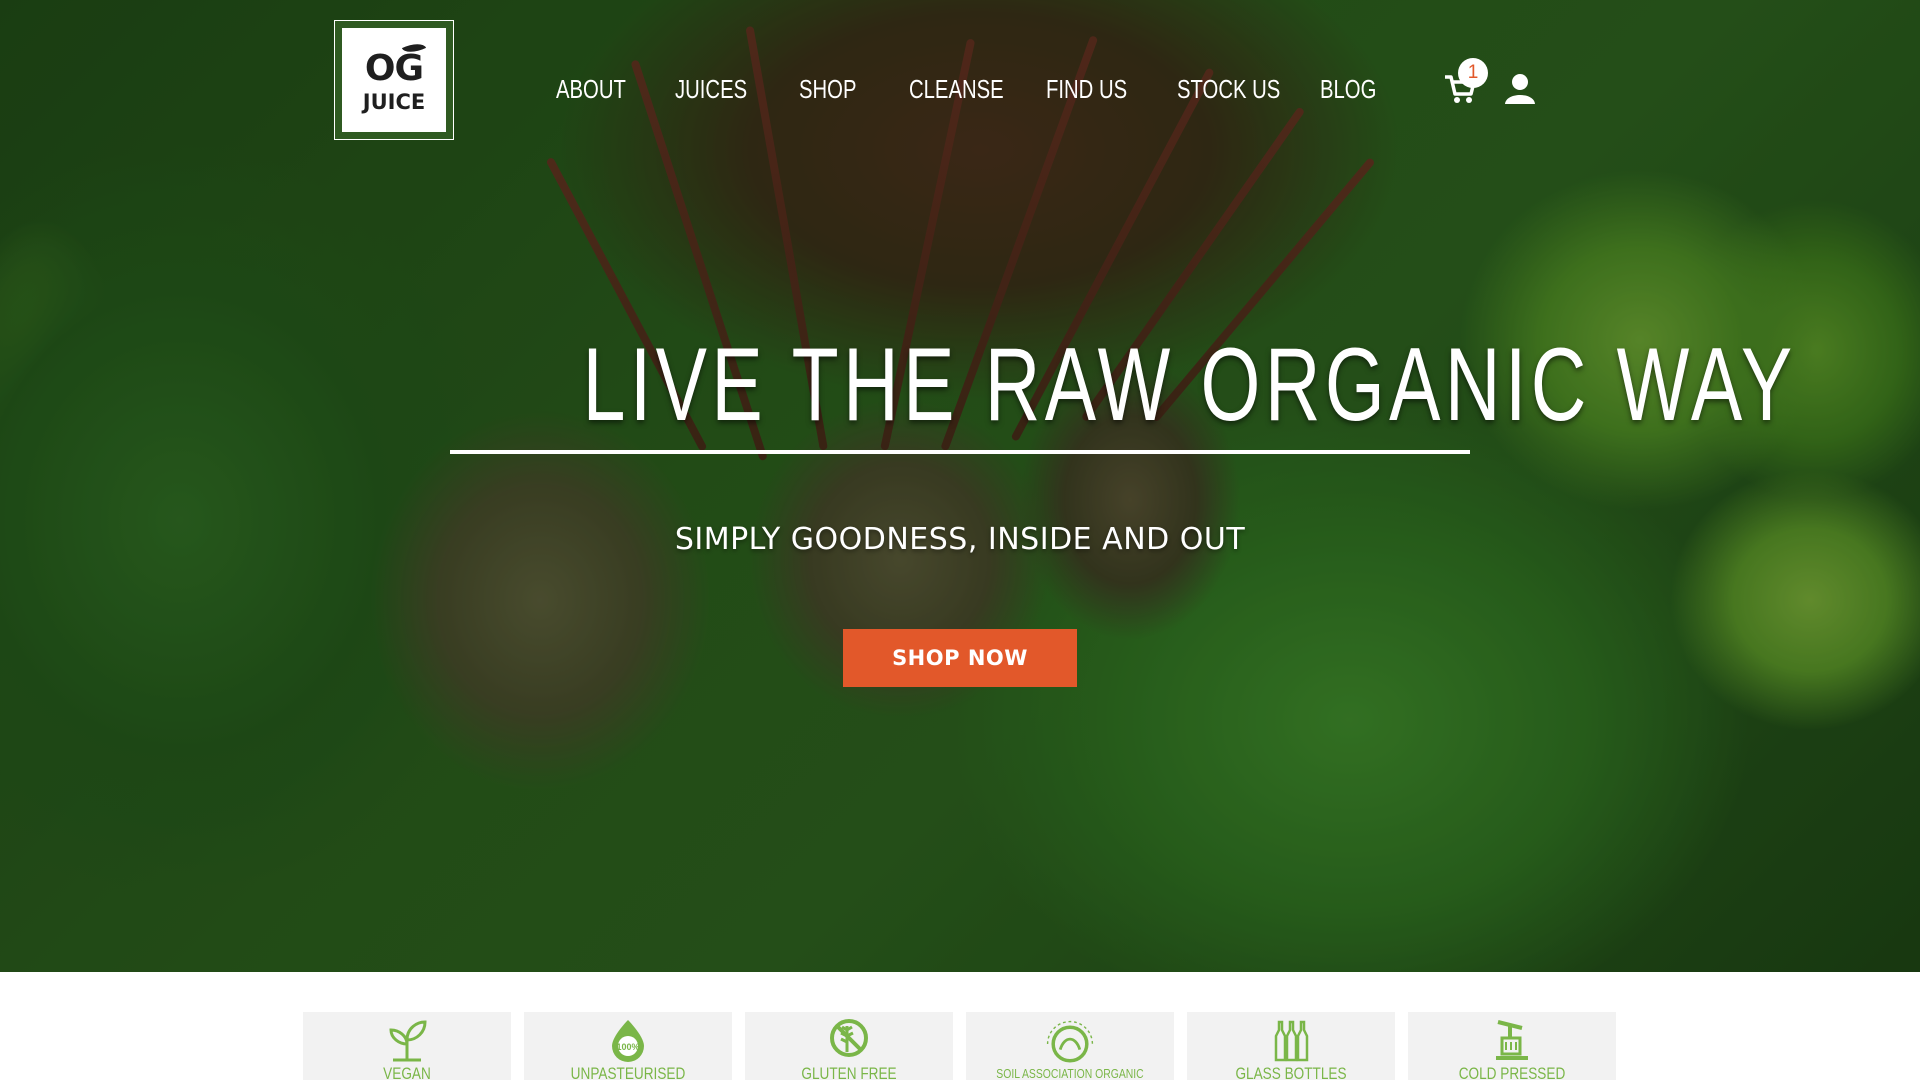 This screenshot has height=1080, width=1920. I want to click on feature-label: SOIL ASSOCIATION ORGANIC, so click(1070, 1073).